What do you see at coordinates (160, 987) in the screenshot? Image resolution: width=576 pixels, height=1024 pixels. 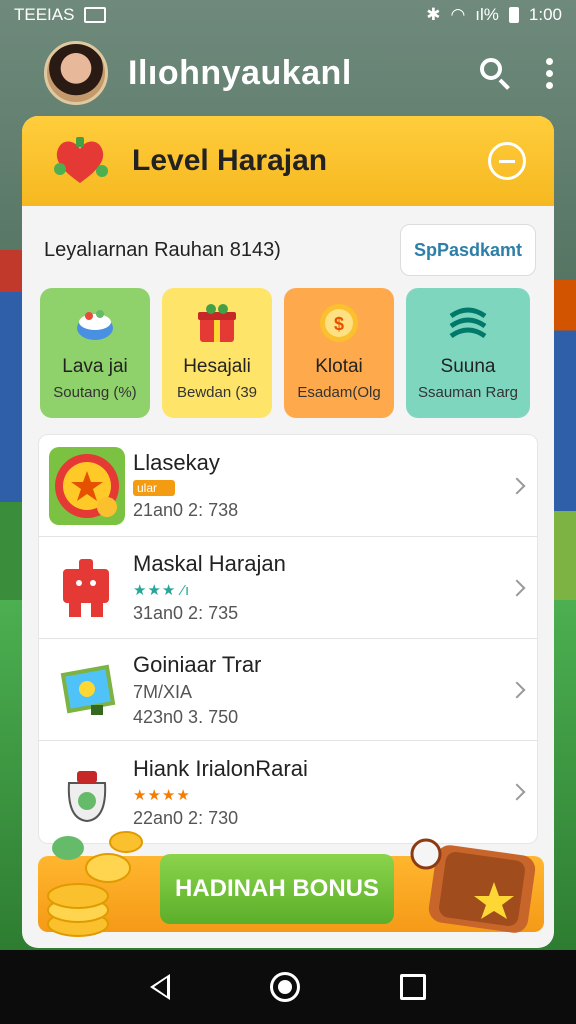 I see `back-icon` at bounding box center [160, 987].